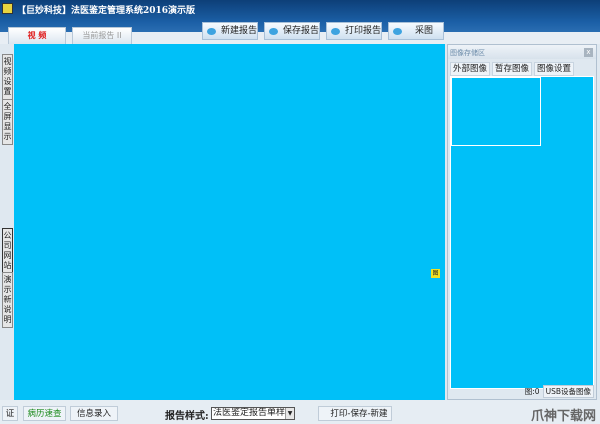 The height and width of the screenshot is (424, 600). Describe the element at coordinates (187, 416) in the screenshot. I see `report-style-label: 报告样式:` at that location.